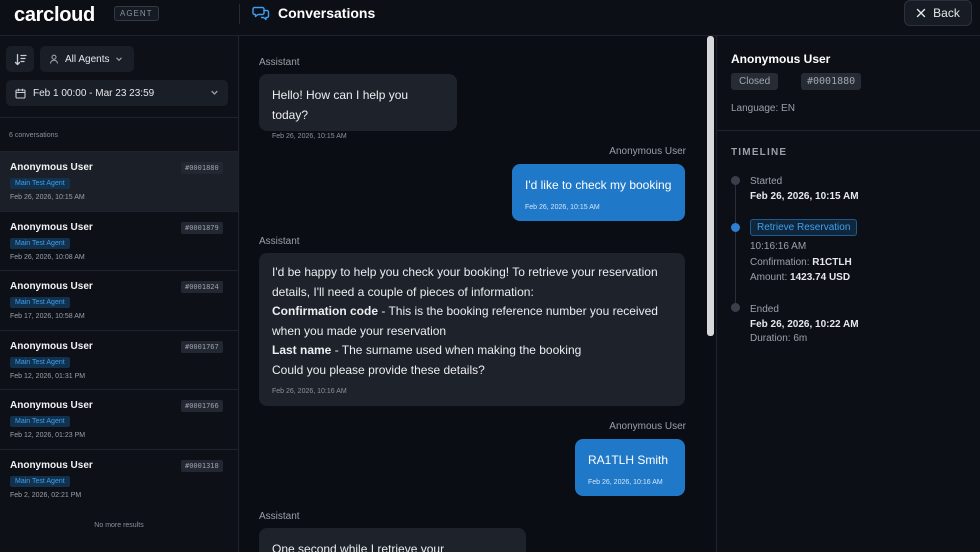 The height and width of the screenshot is (552, 980). I want to click on date-range-label: Feb 1 00:00 - Mar 23 23:59, so click(94, 93).